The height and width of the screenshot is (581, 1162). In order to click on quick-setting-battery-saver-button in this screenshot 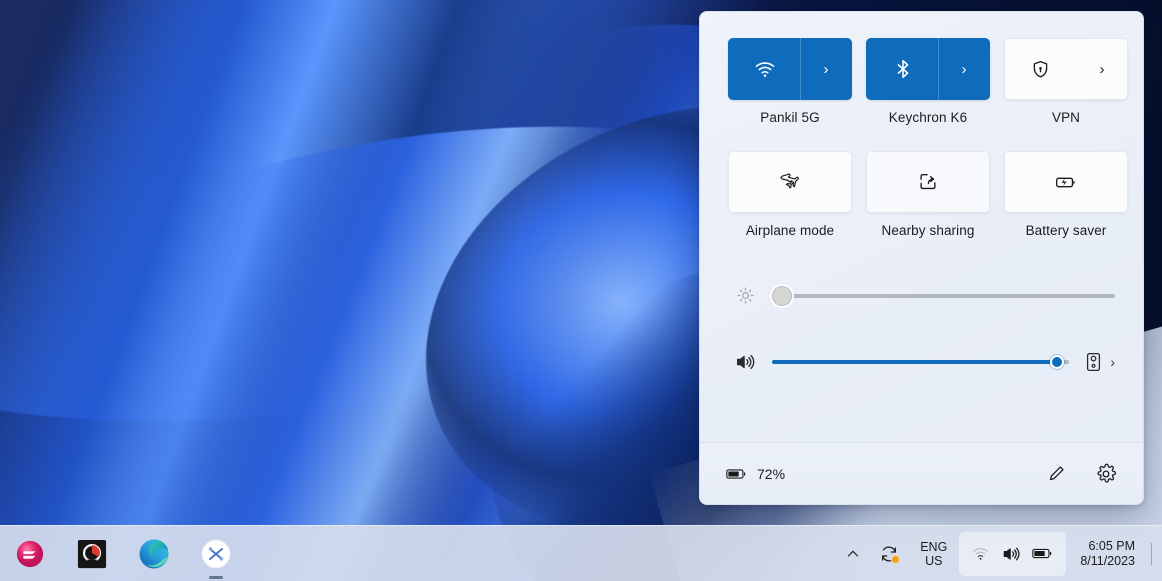, I will do `click(1066, 182)`.